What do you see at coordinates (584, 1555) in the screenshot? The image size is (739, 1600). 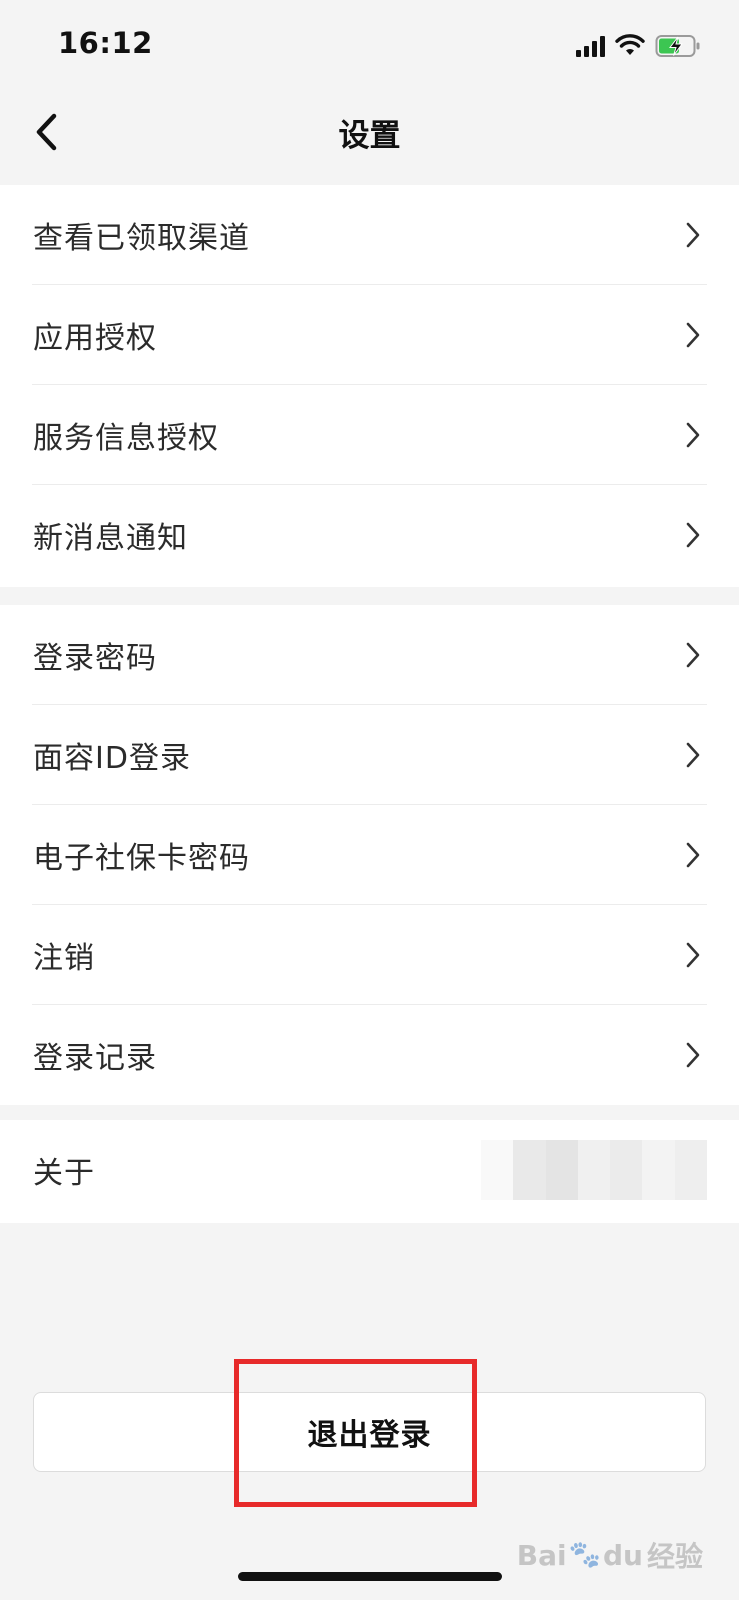 I see `paw-icon: 🐾` at bounding box center [584, 1555].